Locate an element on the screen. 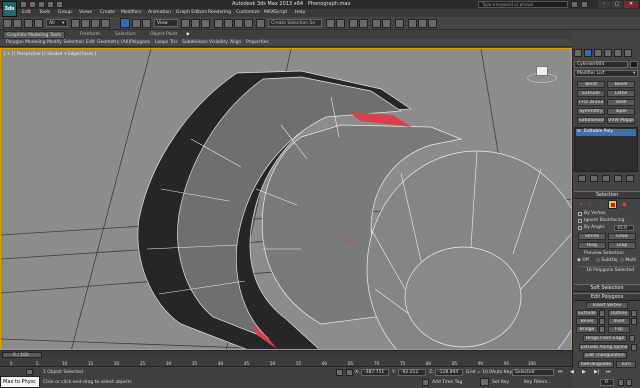  menu-modifiers: Modifiers is located at coordinates (131, 12).